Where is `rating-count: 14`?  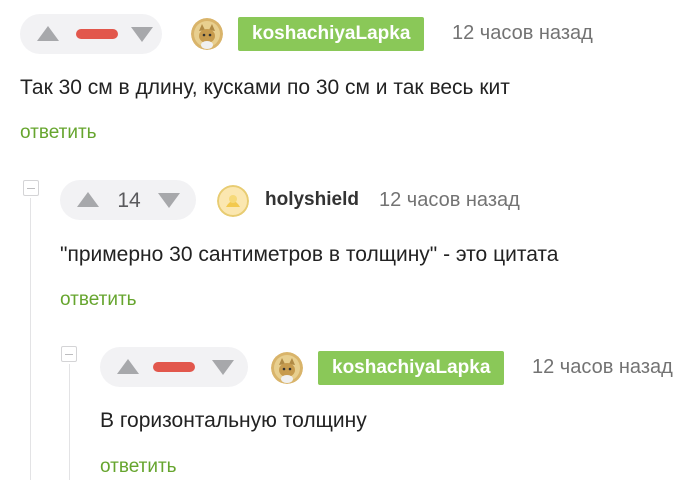 rating-count: 14 is located at coordinates (129, 200).